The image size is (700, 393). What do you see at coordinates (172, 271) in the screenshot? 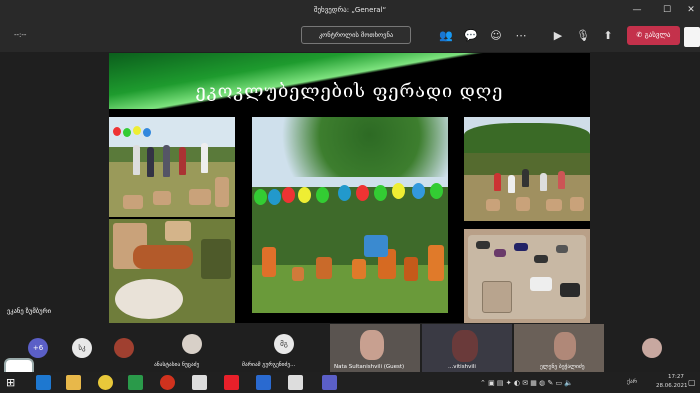
I see `photo-crafts-stumps` at bounding box center [172, 271].